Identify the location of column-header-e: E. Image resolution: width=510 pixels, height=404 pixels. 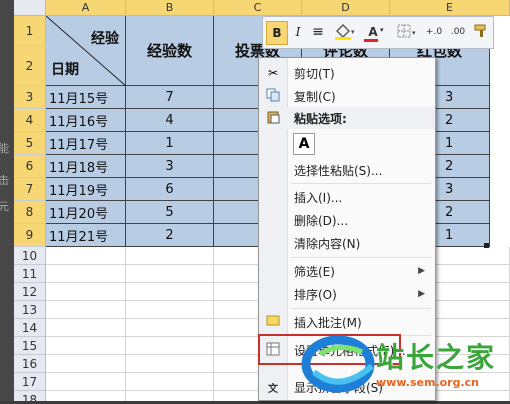
(450, 8).